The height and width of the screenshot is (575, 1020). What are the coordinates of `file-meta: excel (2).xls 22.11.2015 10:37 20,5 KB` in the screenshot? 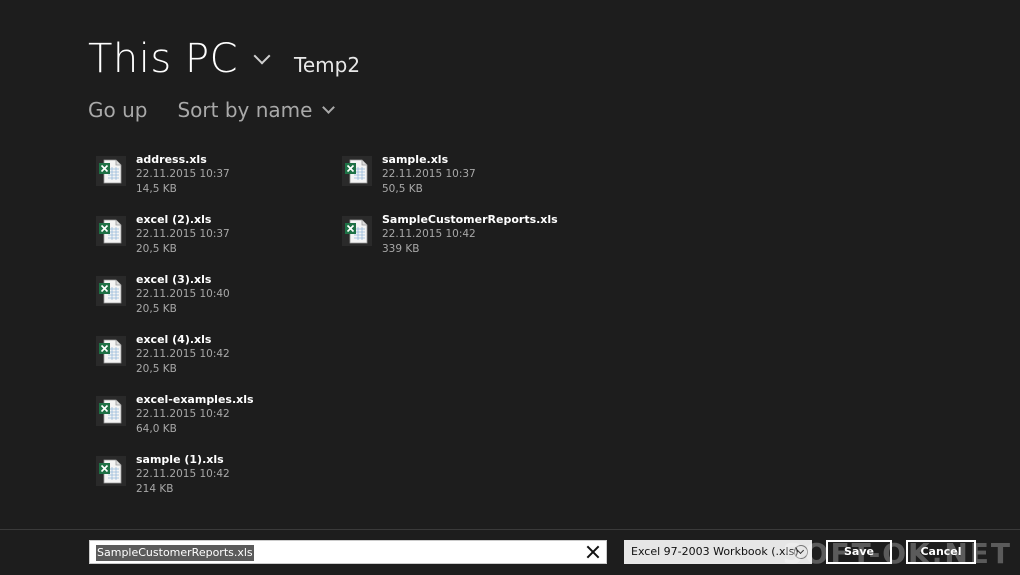 It's located at (183, 234).